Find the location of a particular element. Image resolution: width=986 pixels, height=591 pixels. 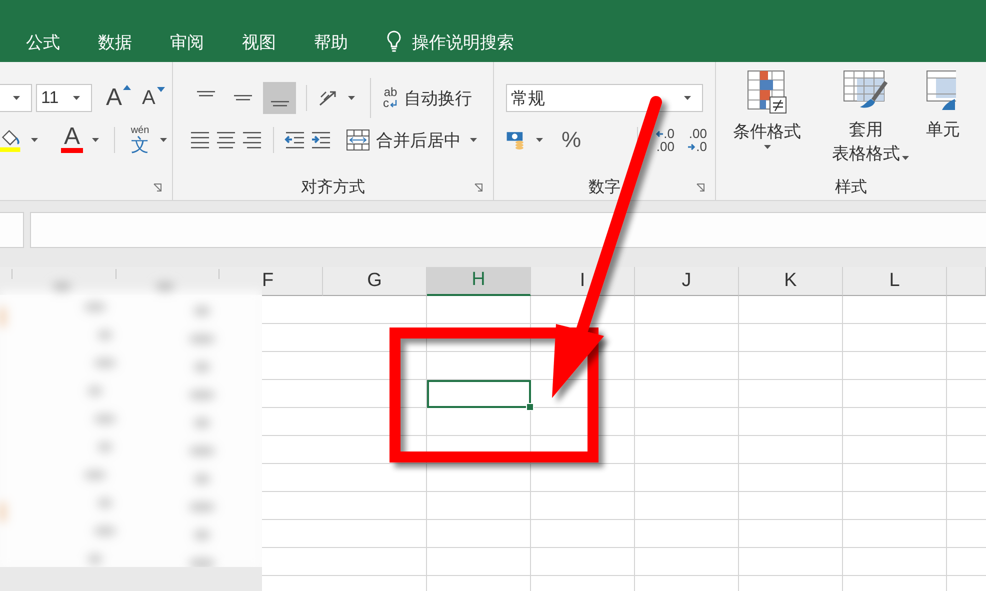

merge-center-button: 合并后居中 is located at coordinates (403, 140).